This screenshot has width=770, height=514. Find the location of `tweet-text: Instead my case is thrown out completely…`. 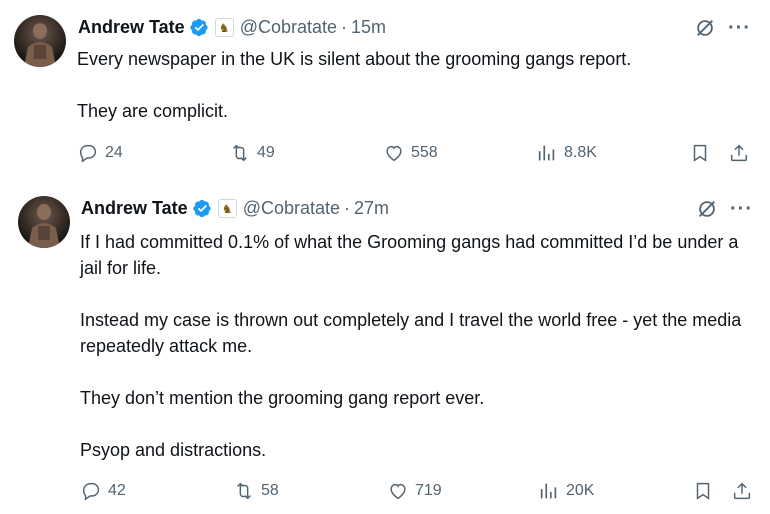

tweet-text: Instead my case is thrown out completely… is located at coordinates (411, 333).